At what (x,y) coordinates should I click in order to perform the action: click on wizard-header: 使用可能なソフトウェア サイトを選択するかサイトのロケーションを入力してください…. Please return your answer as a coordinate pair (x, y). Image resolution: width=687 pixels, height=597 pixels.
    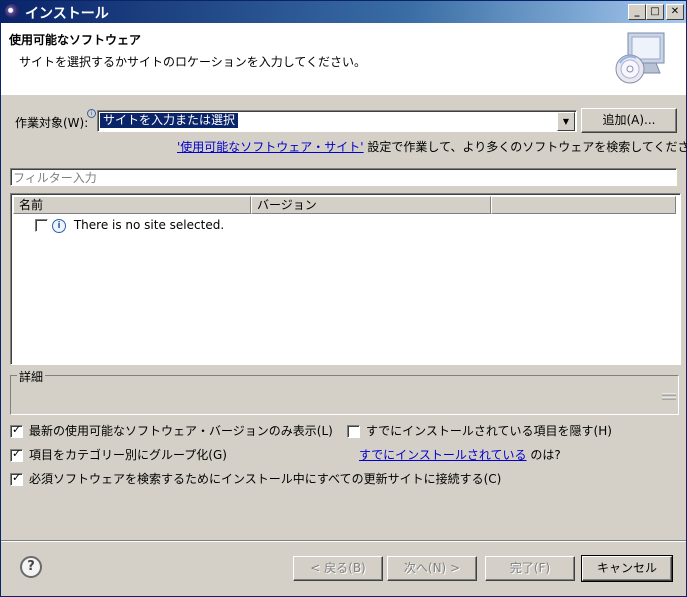
    Looking at the image, I should click on (343, 59).